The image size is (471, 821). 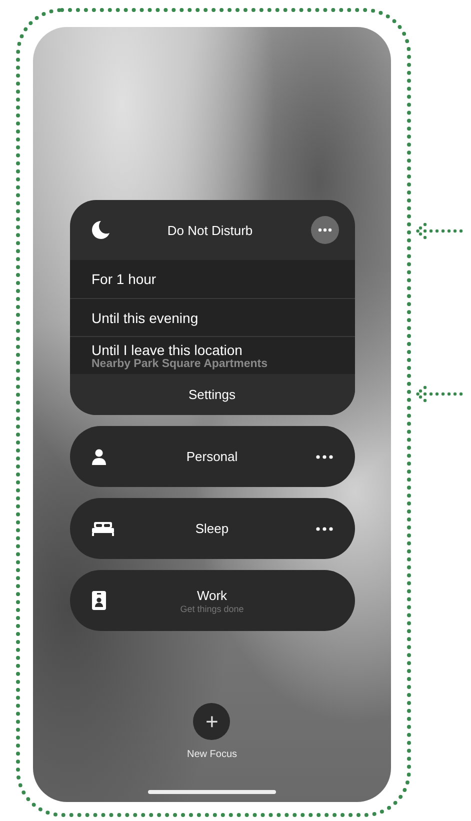 I want to click on focus-subtitle: Get things done, so click(x=212, y=609).